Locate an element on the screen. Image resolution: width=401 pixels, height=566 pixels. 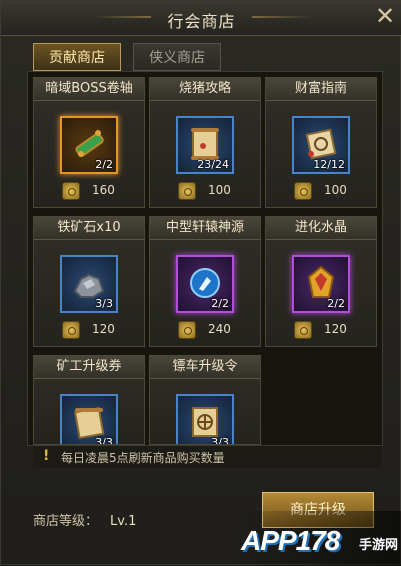
item-name: 财富指南 is located at coordinates (321, 89).